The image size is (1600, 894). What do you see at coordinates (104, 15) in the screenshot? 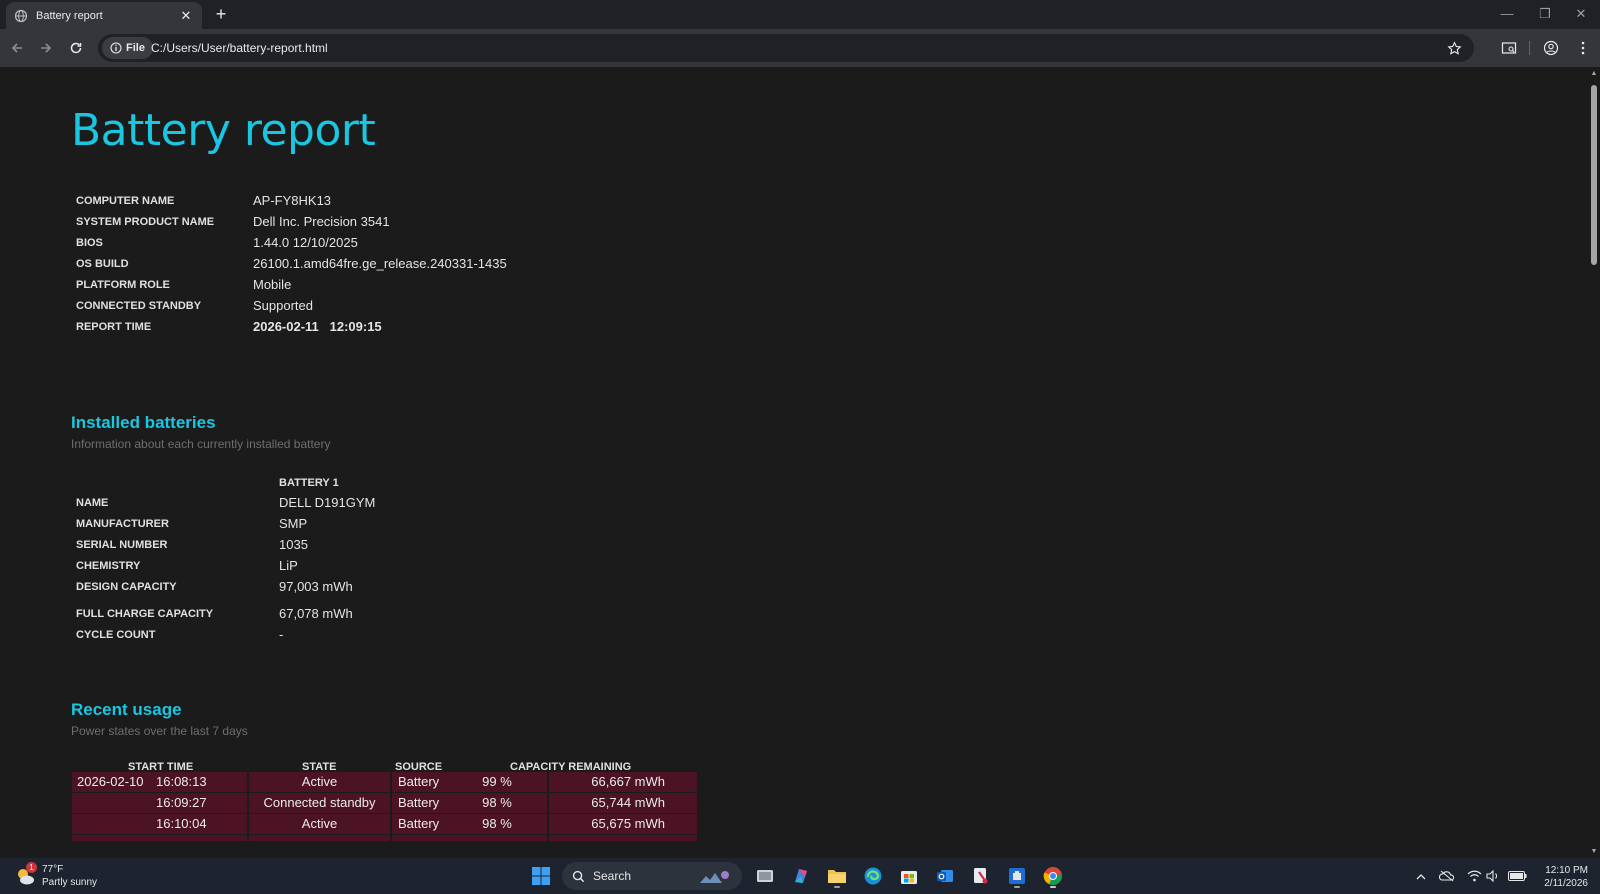
I see `tab-battery-report: Battery report ✕` at bounding box center [104, 15].